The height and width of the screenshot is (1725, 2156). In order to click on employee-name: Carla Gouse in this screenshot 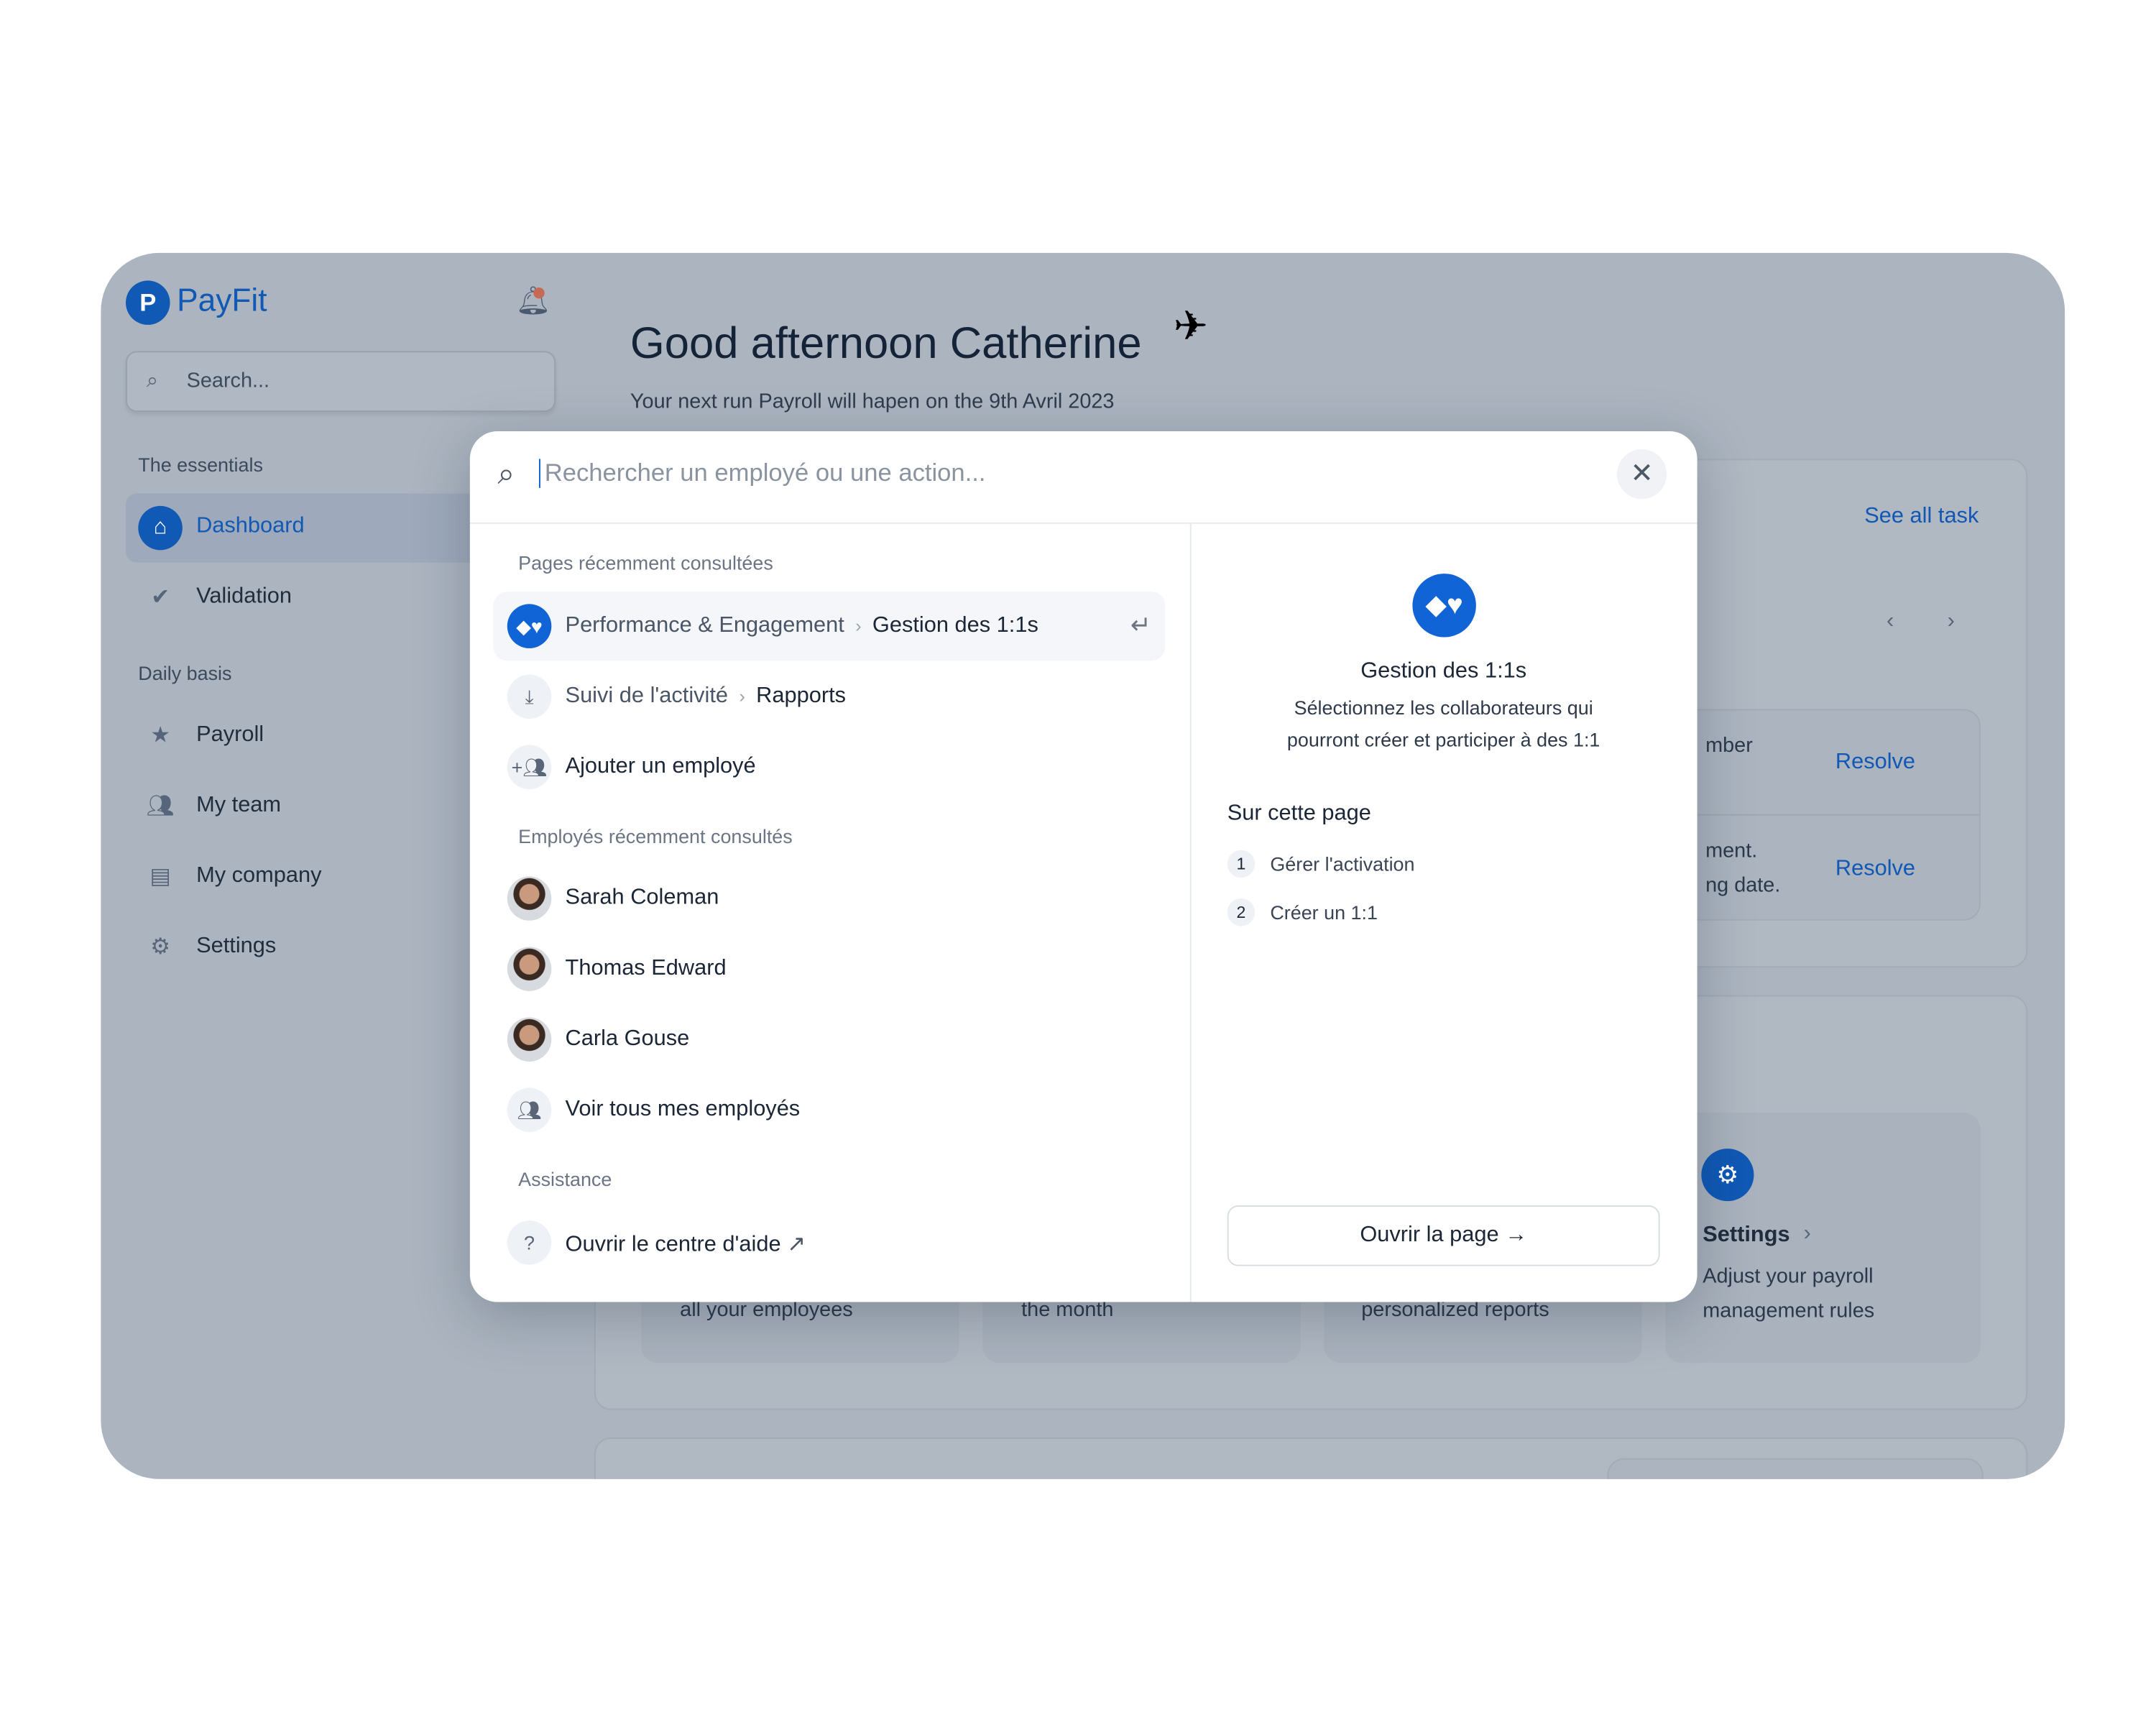, I will do `click(627, 1038)`.